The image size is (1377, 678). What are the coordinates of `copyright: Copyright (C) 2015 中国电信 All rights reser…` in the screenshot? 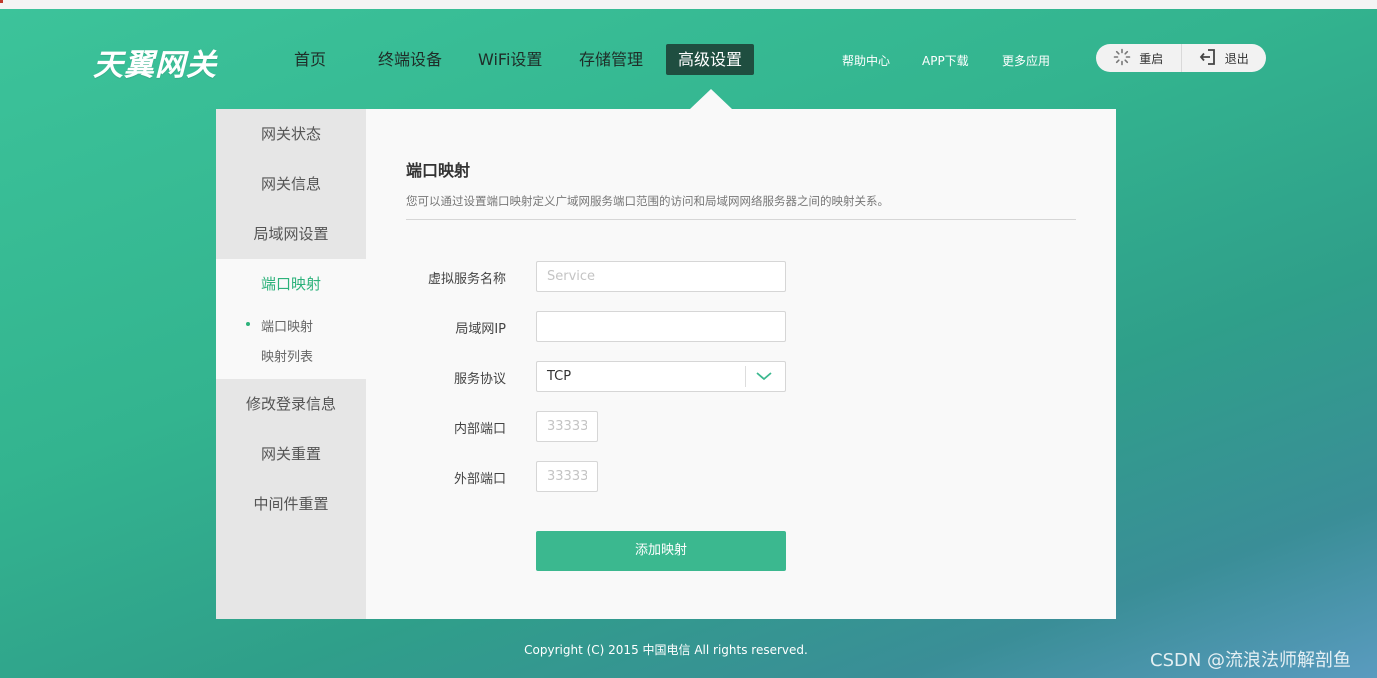 It's located at (666, 650).